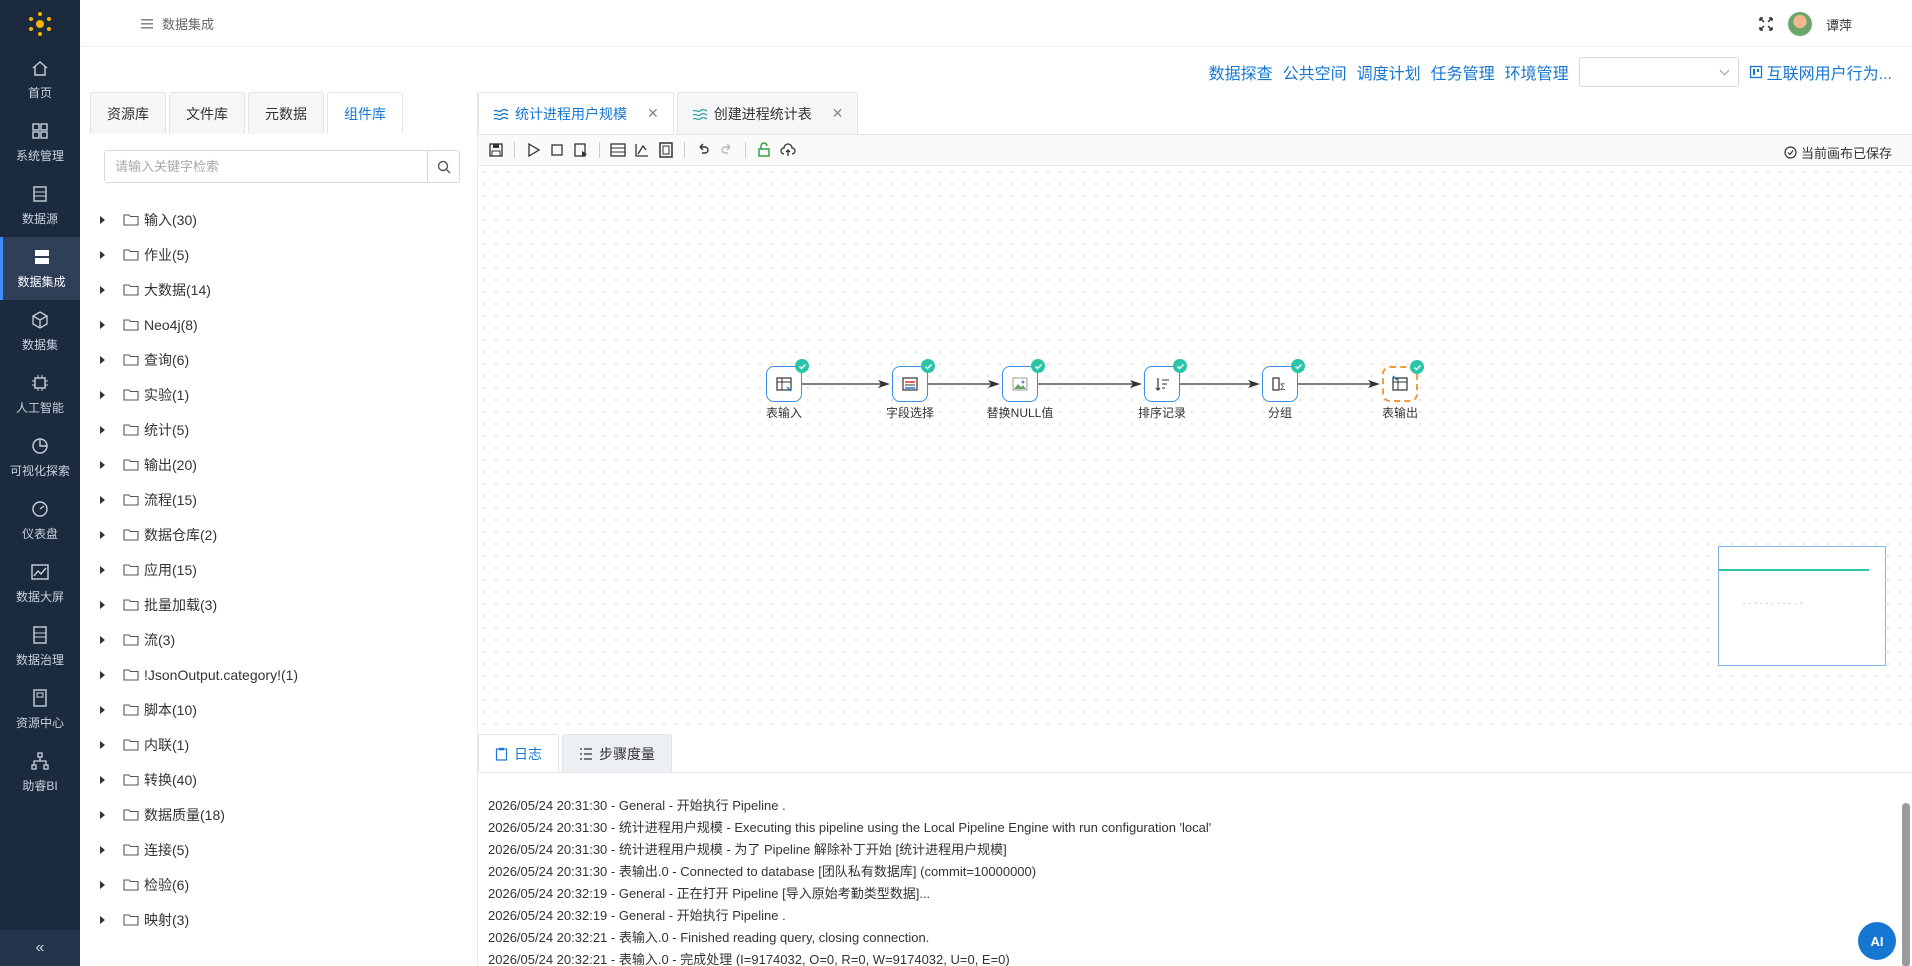 The width and height of the screenshot is (1912, 966). What do you see at coordinates (40, 331) in the screenshot?
I see `nav-item-4: 数据集` at bounding box center [40, 331].